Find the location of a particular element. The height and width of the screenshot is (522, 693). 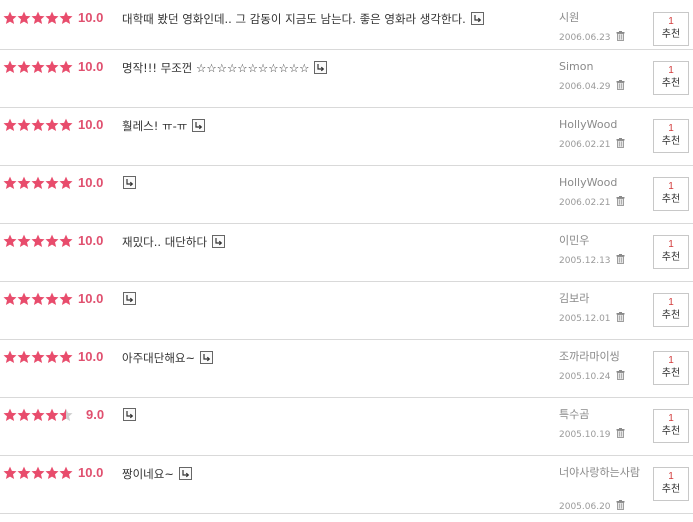

review-date: 2005.10.24 is located at coordinates (592, 376).